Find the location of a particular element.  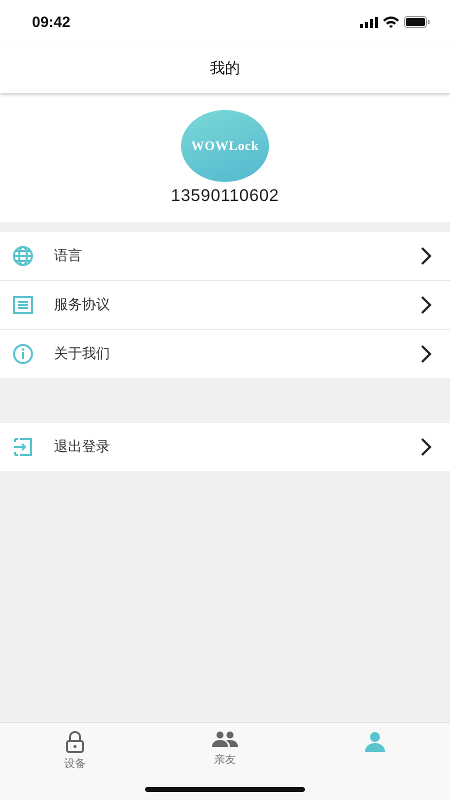

tab: 亲友 is located at coordinates (225, 747).